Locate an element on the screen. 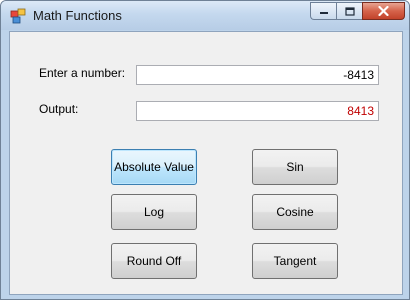  title-bar: Math Functions is located at coordinates (205, 15).